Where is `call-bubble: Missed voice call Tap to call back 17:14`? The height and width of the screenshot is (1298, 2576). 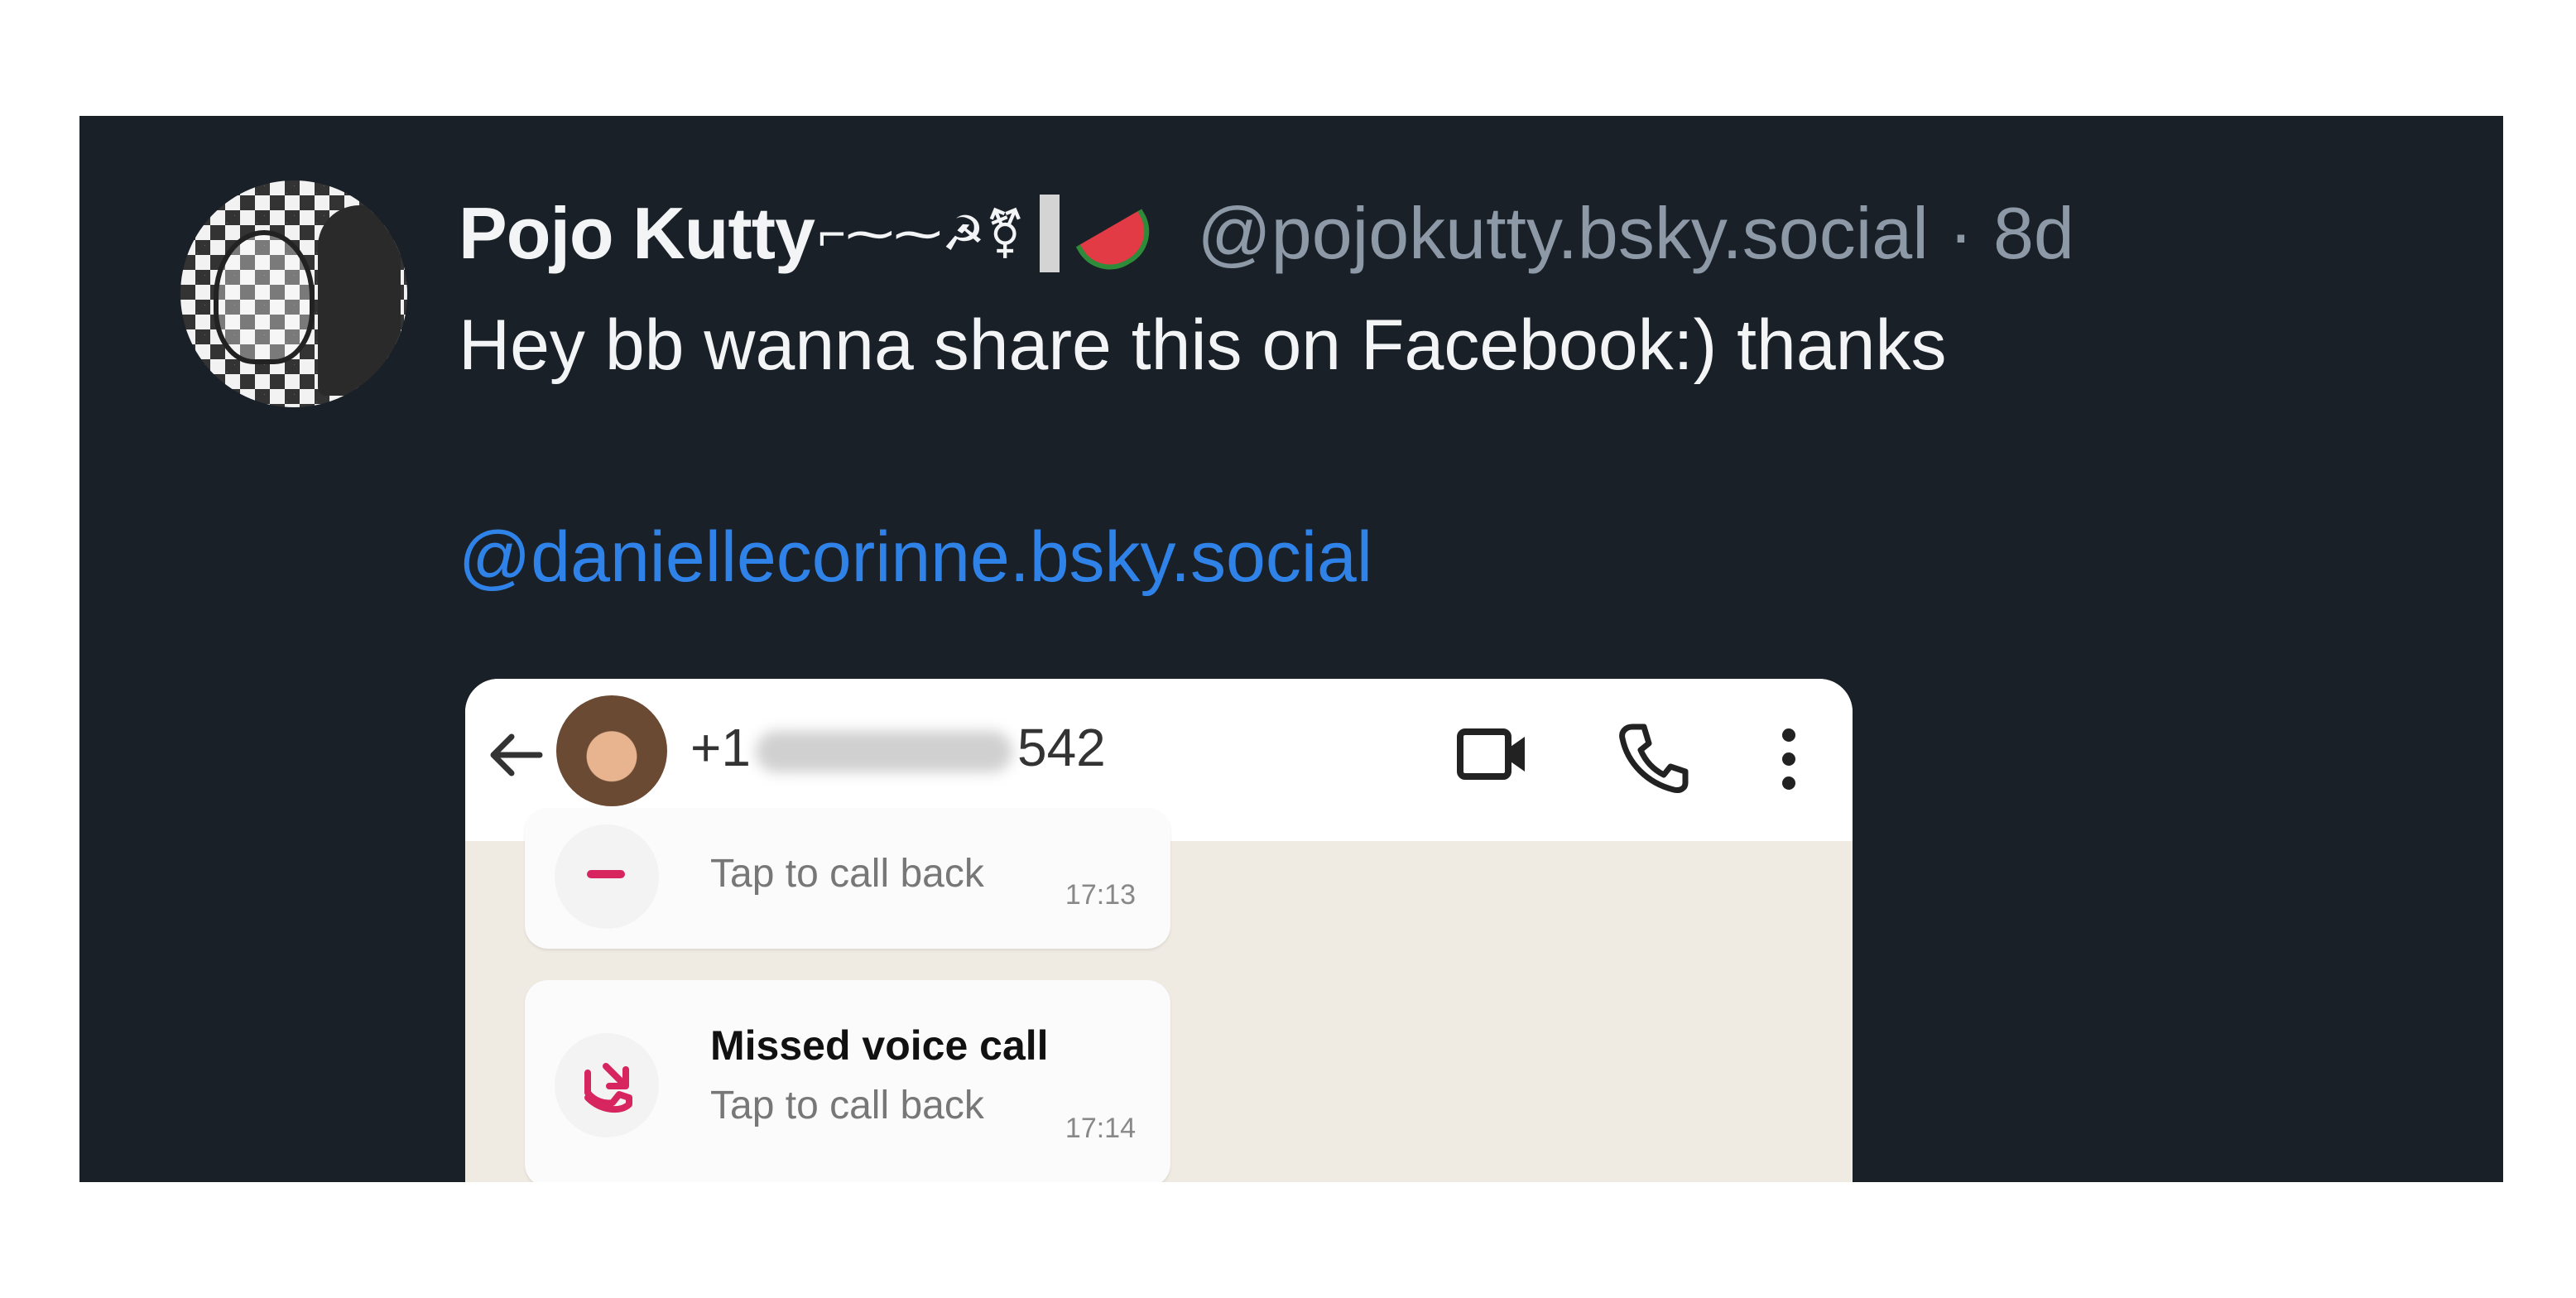
call-bubble: Missed voice call Tap to call back 17:14 is located at coordinates (847, 1081).